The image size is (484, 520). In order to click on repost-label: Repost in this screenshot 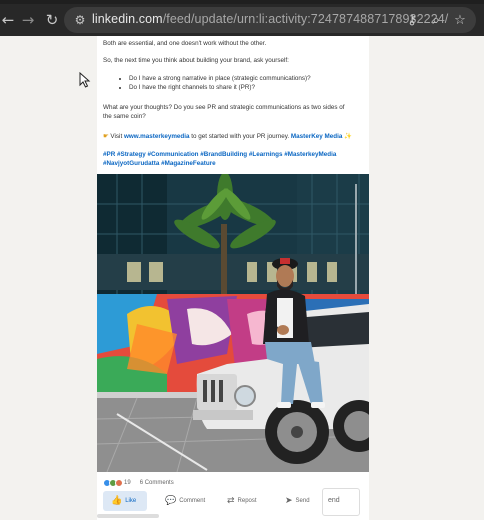, I will do `click(247, 501)`.